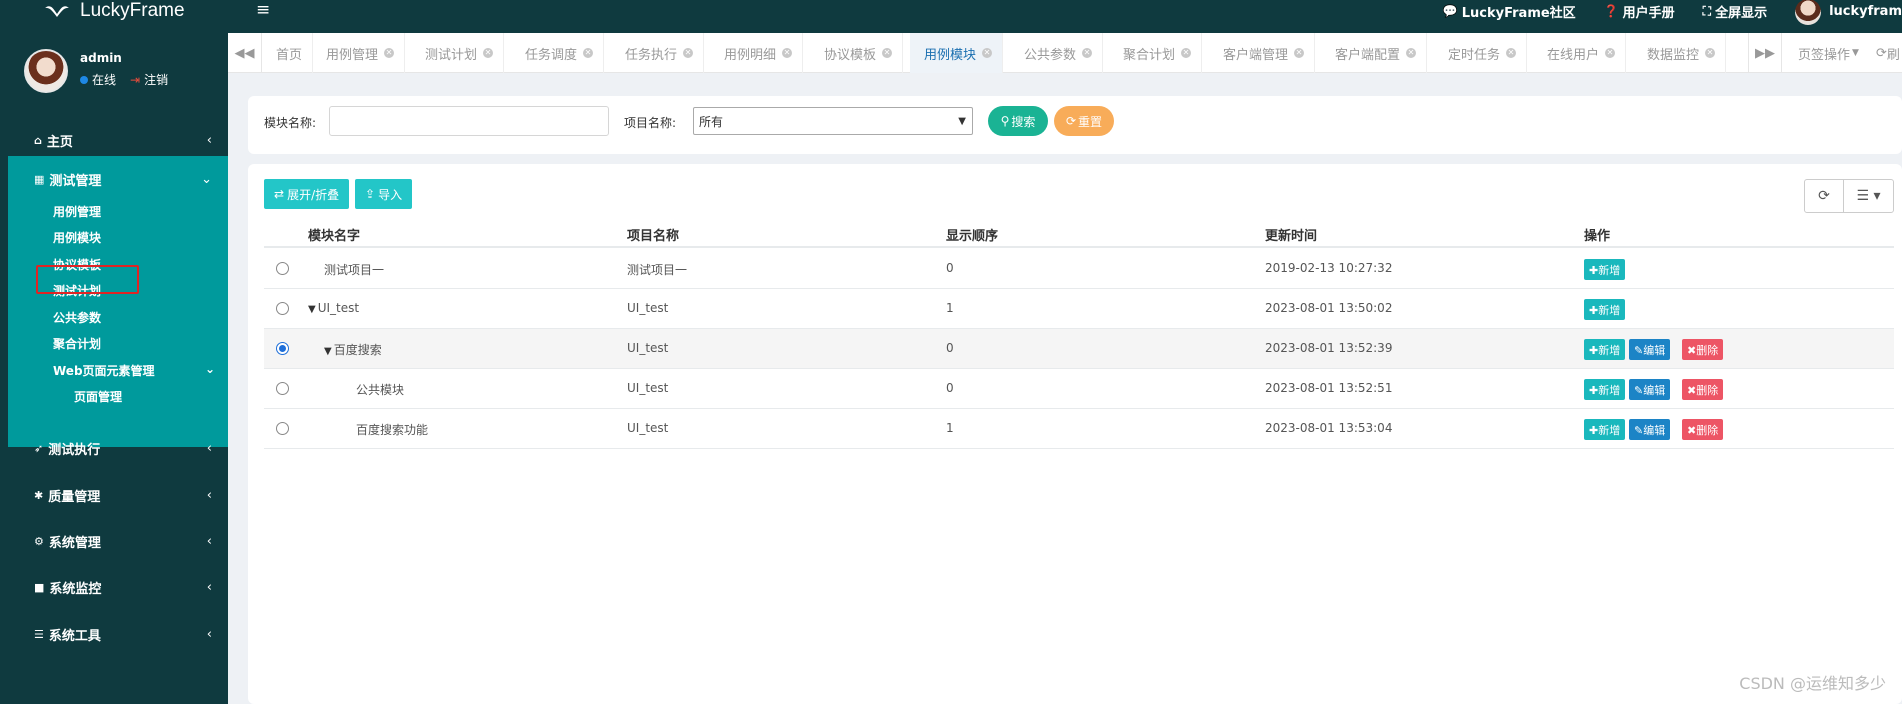  I want to click on sidebar-item-monitor: ■ 系统监控 ‹, so click(118, 587).